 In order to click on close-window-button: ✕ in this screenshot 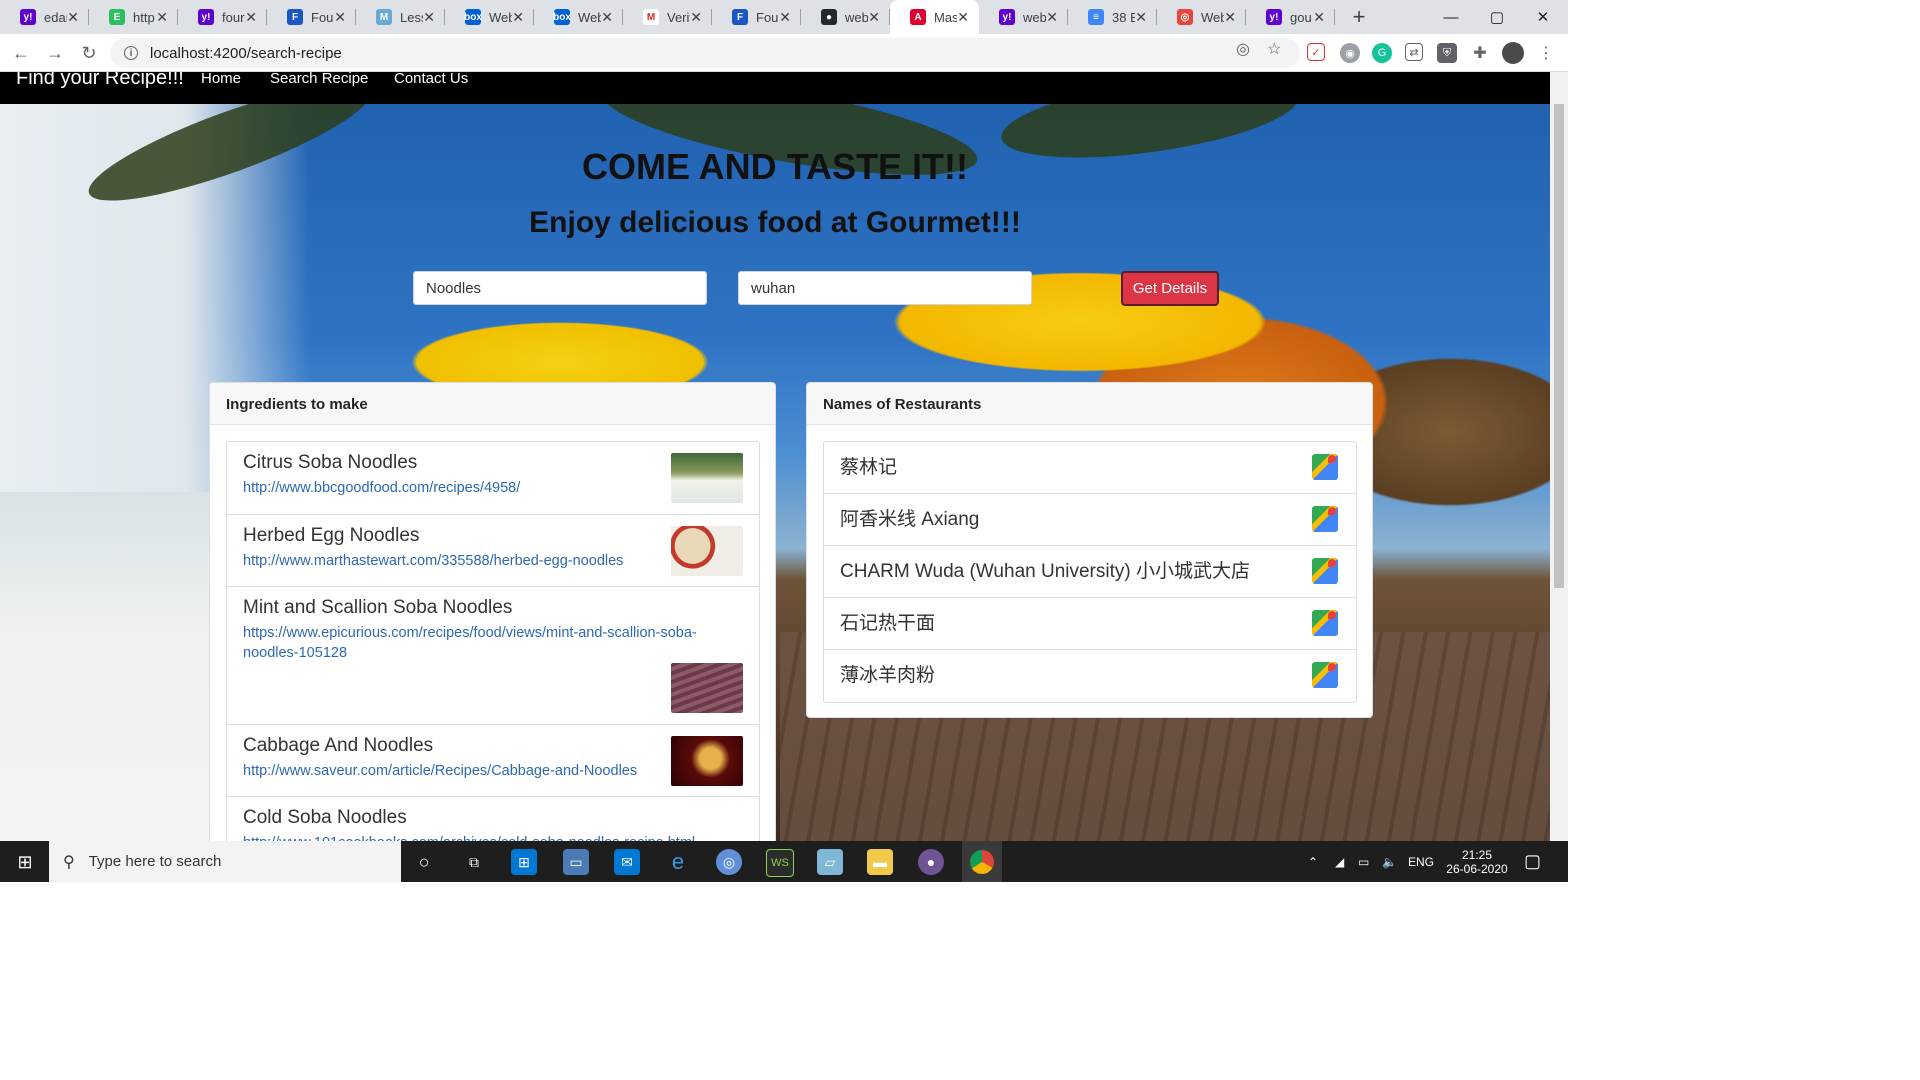, I will do `click(1543, 17)`.